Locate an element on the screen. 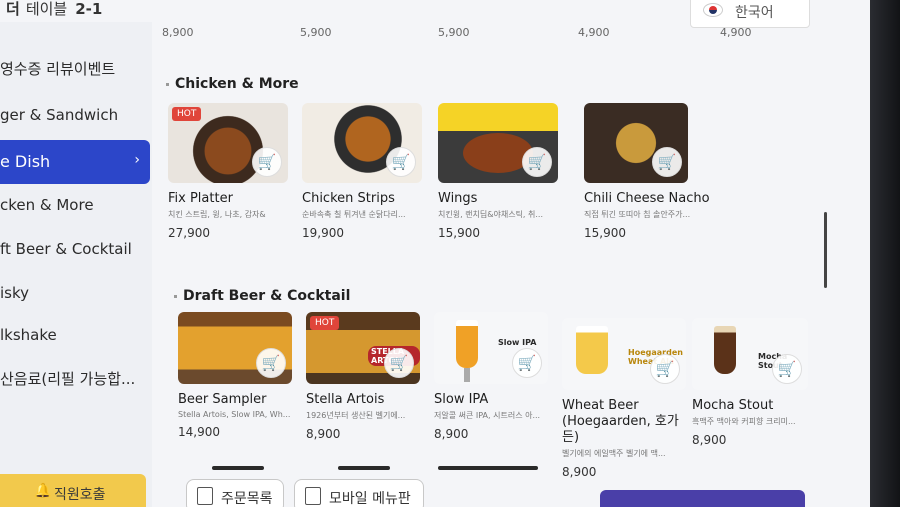 The width and height of the screenshot is (900, 507). mobile-menu-label: 모바일 메뉴판 is located at coordinates (370, 499).